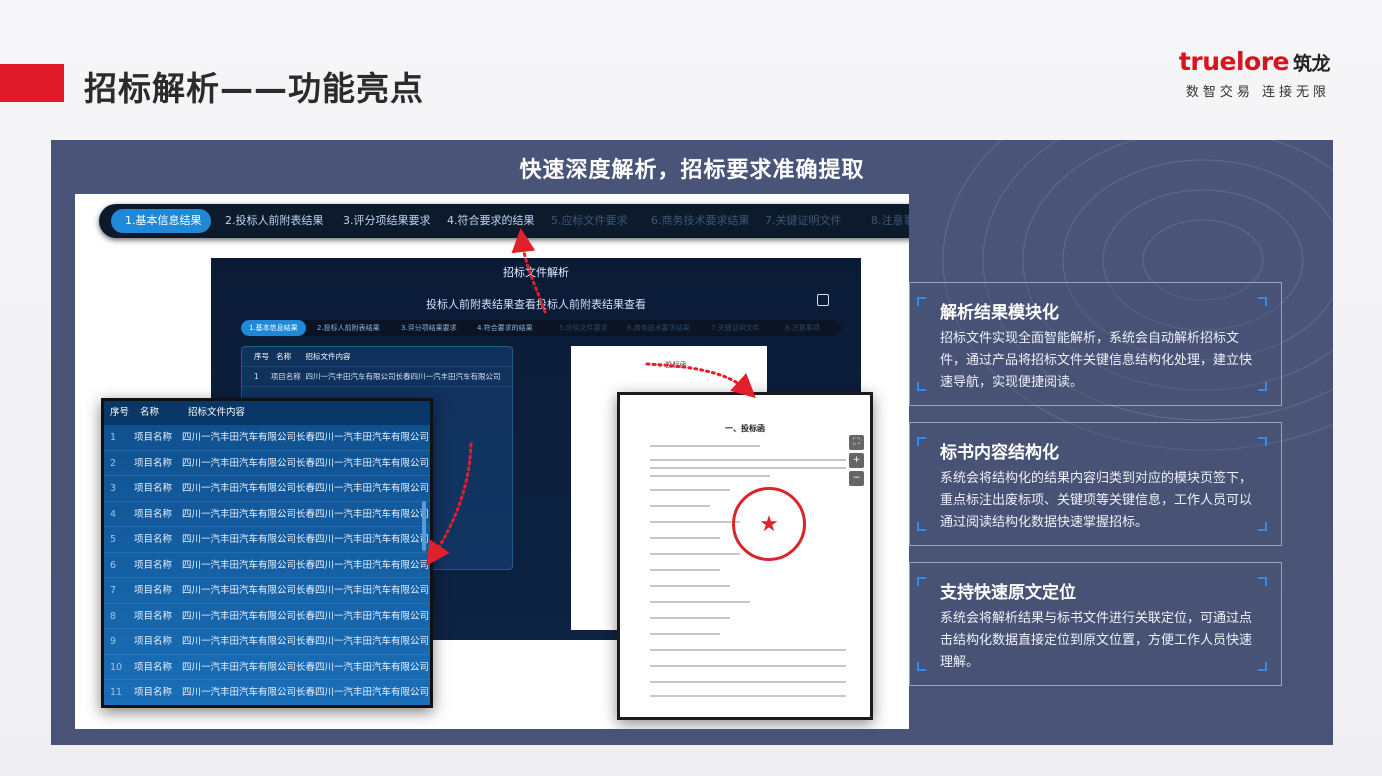  What do you see at coordinates (735, 328) in the screenshot?
I see `mini-tab-7: 7.关键证明文件` at bounding box center [735, 328].